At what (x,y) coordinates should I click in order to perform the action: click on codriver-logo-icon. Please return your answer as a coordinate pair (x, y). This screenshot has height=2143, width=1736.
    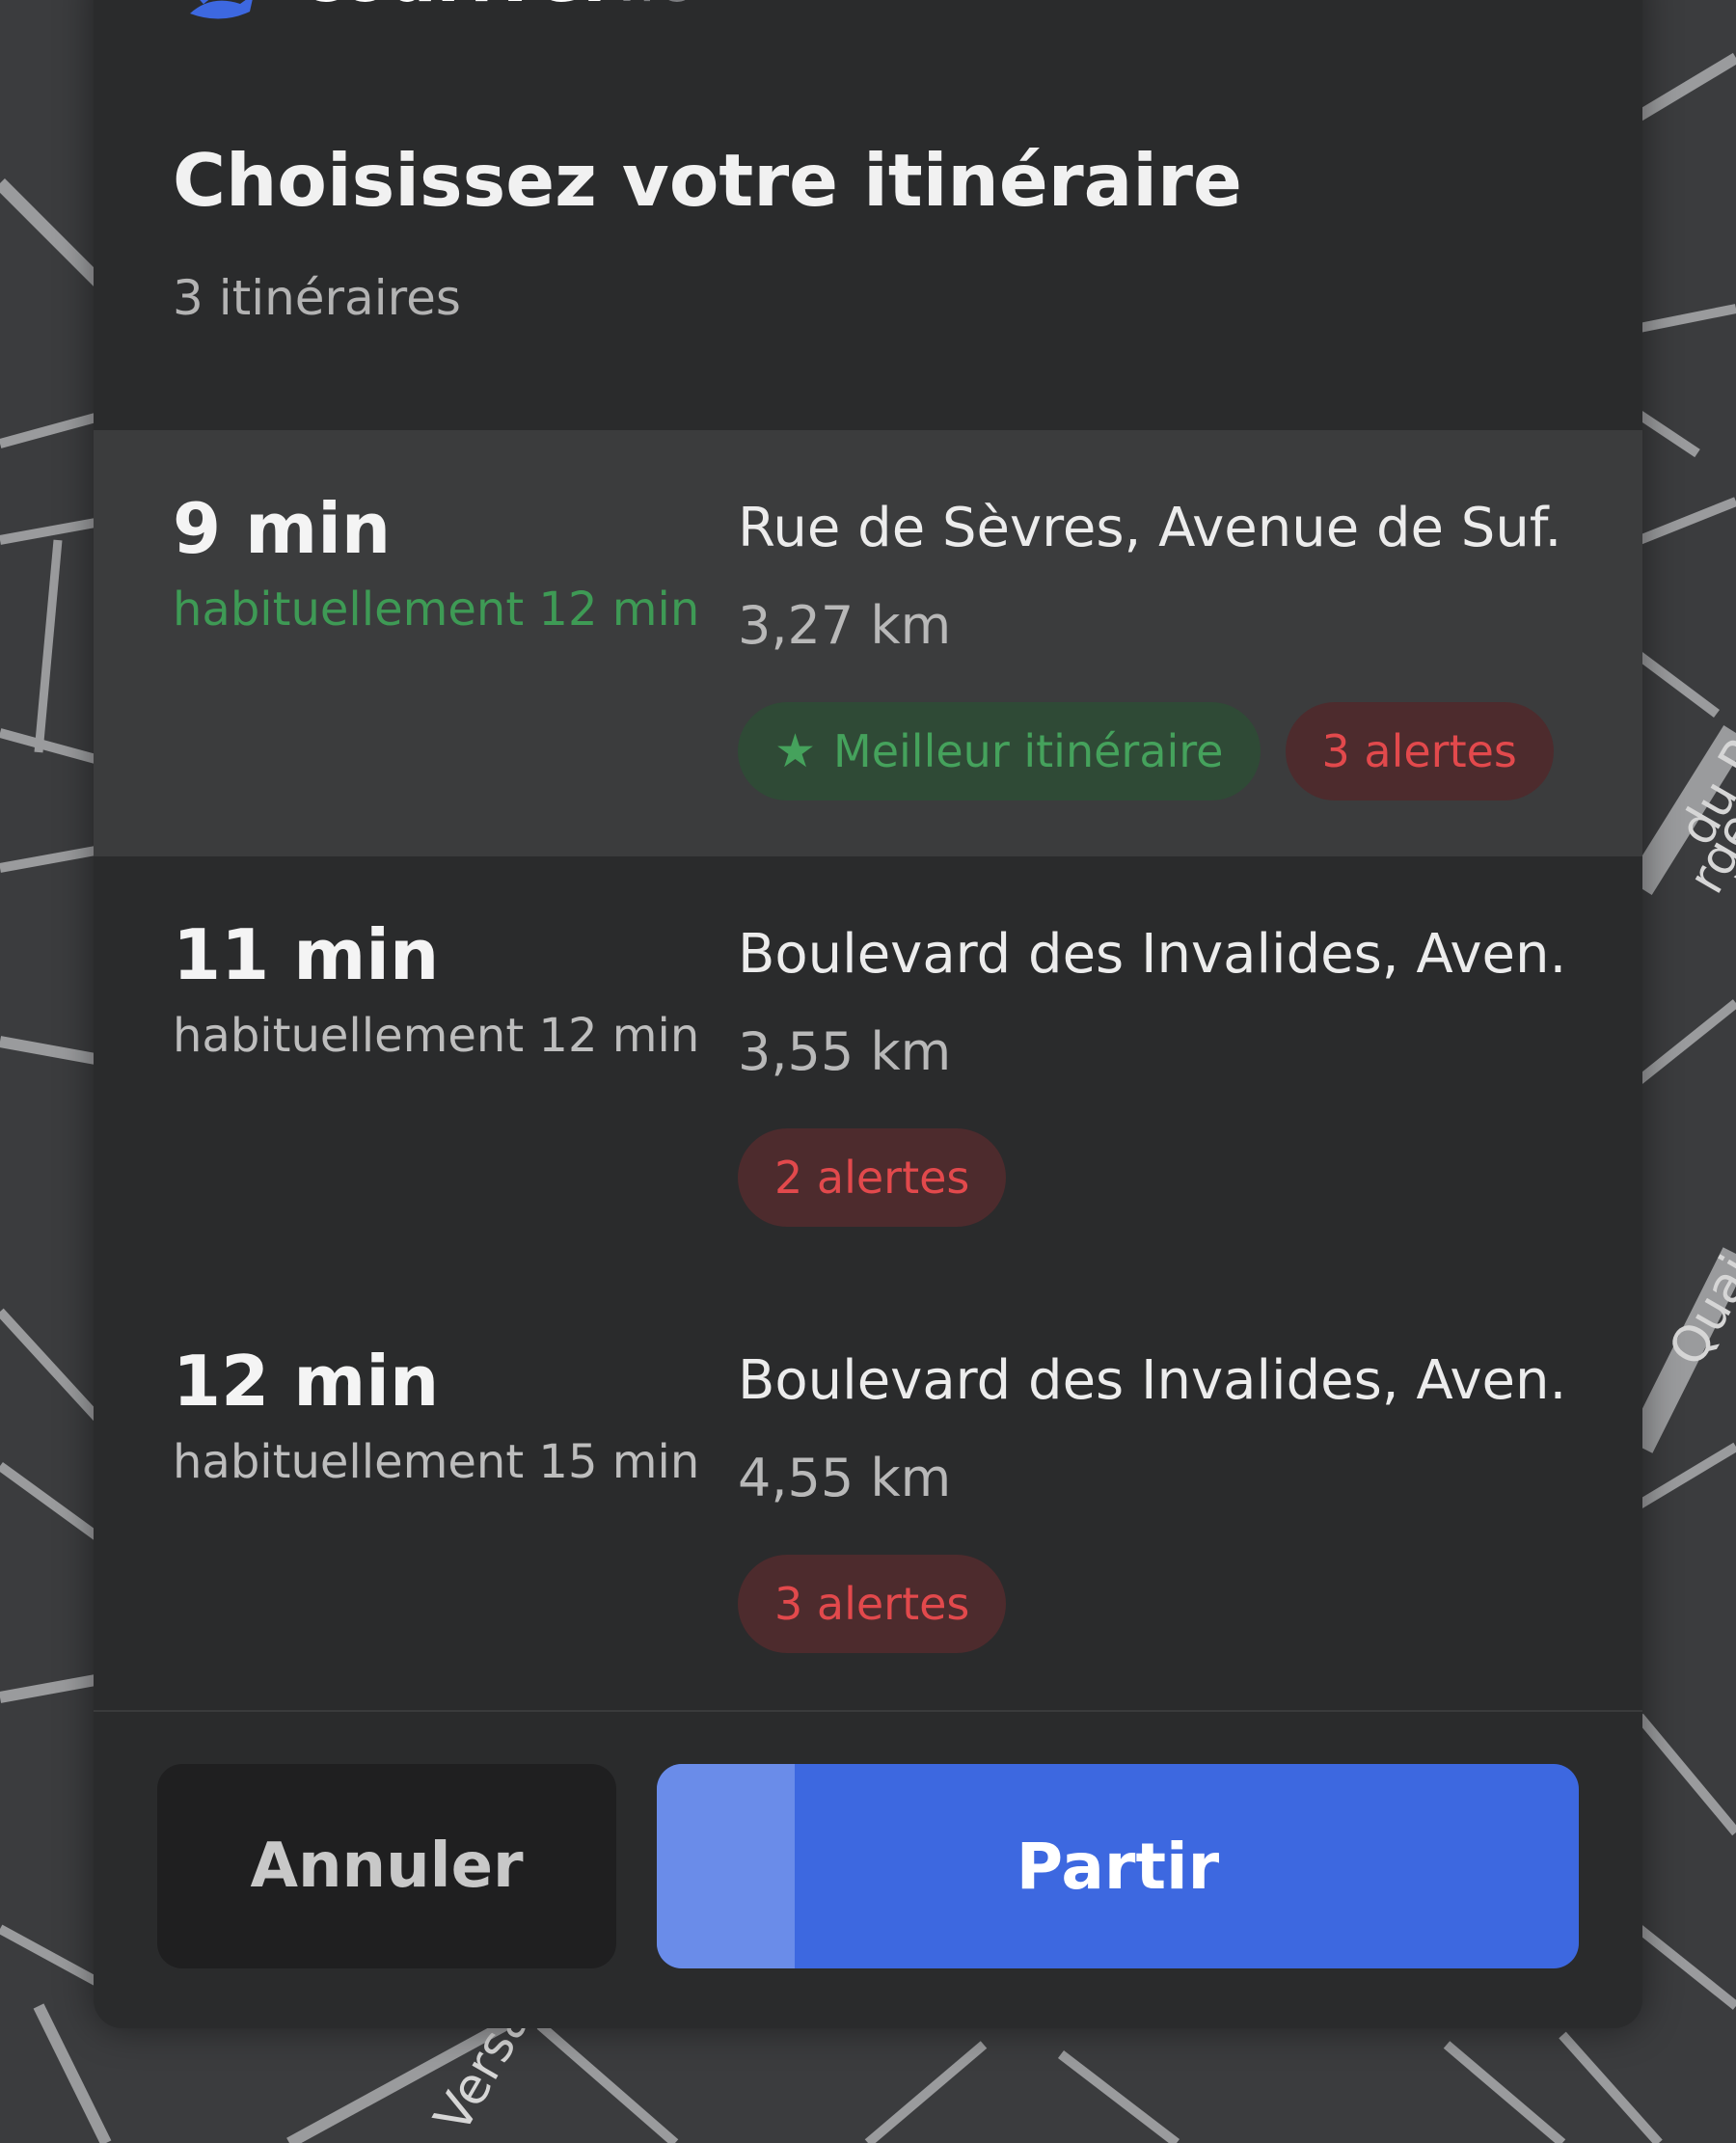
    Looking at the image, I should click on (222, 10).